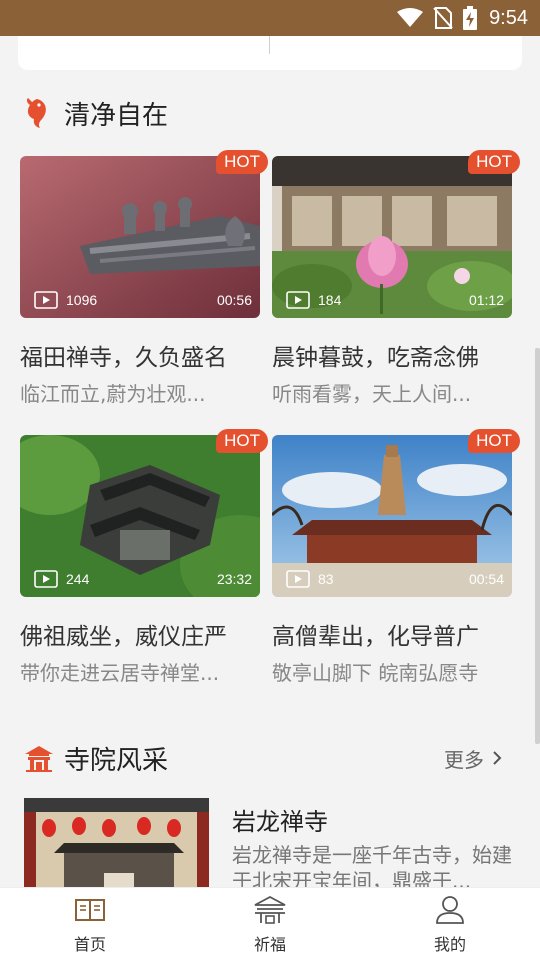 This screenshot has width=540, height=960. What do you see at coordinates (89, 944) in the screenshot?
I see `tab-label: 首页` at bounding box center [89, 944].